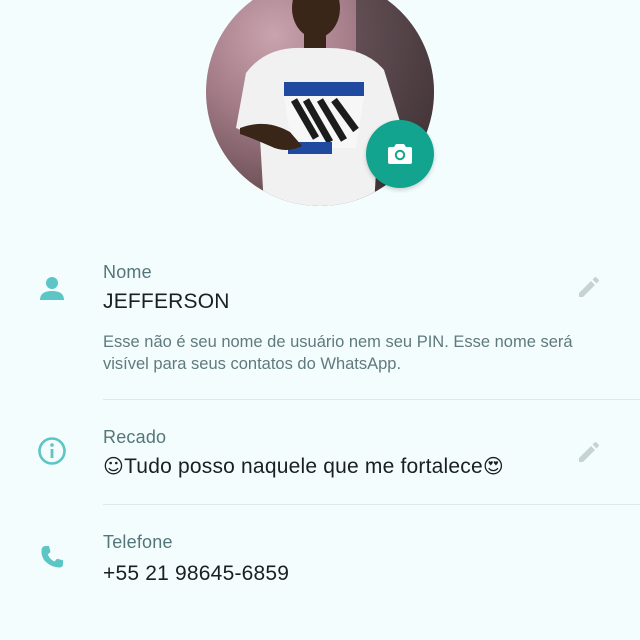 This screenshot has height=640, width=640. What do you see at coordinates (52, 557) in the screenshot?
I see `phone-icon` at bounding box center [52, 557].